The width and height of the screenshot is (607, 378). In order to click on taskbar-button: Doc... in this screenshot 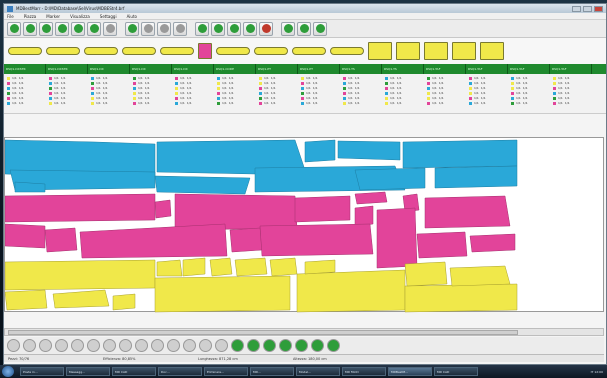, I will do `click(180, 371)`.